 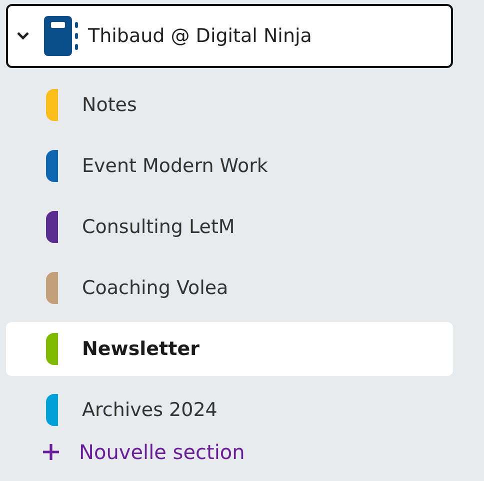 What do you see at coordinates (229, 288) in the screenshot?
I see `section-item: Coaching Volea` at bounding box center [229, 288].